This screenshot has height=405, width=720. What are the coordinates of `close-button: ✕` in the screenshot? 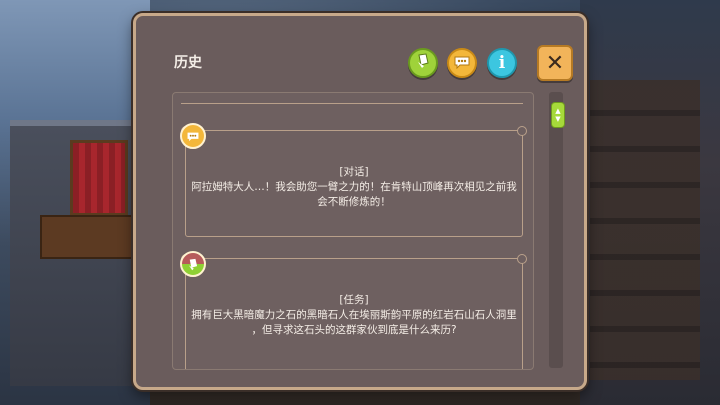 It's located at (555, 63).